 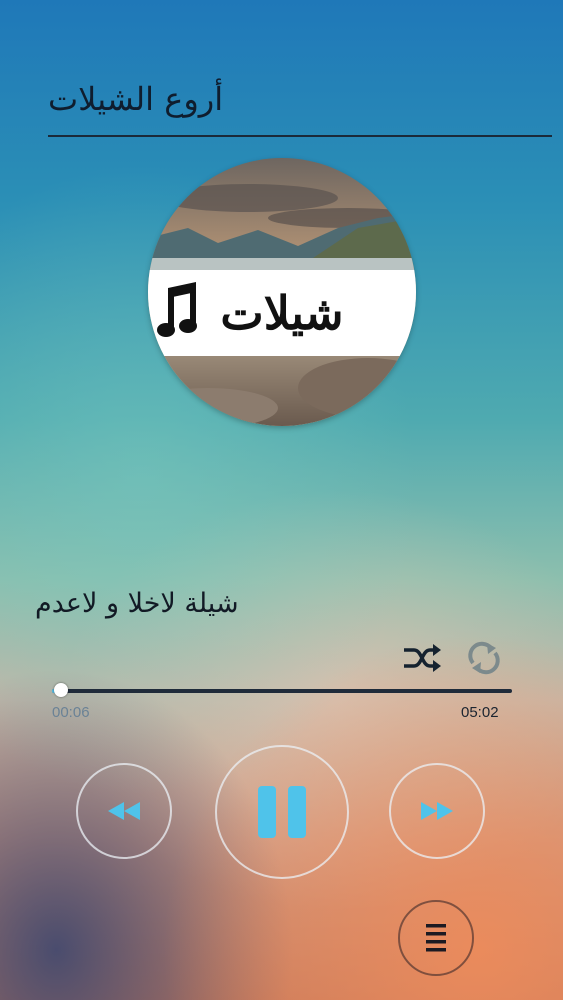 I want to click on shuffle-icon, so click(x=422, y=658).